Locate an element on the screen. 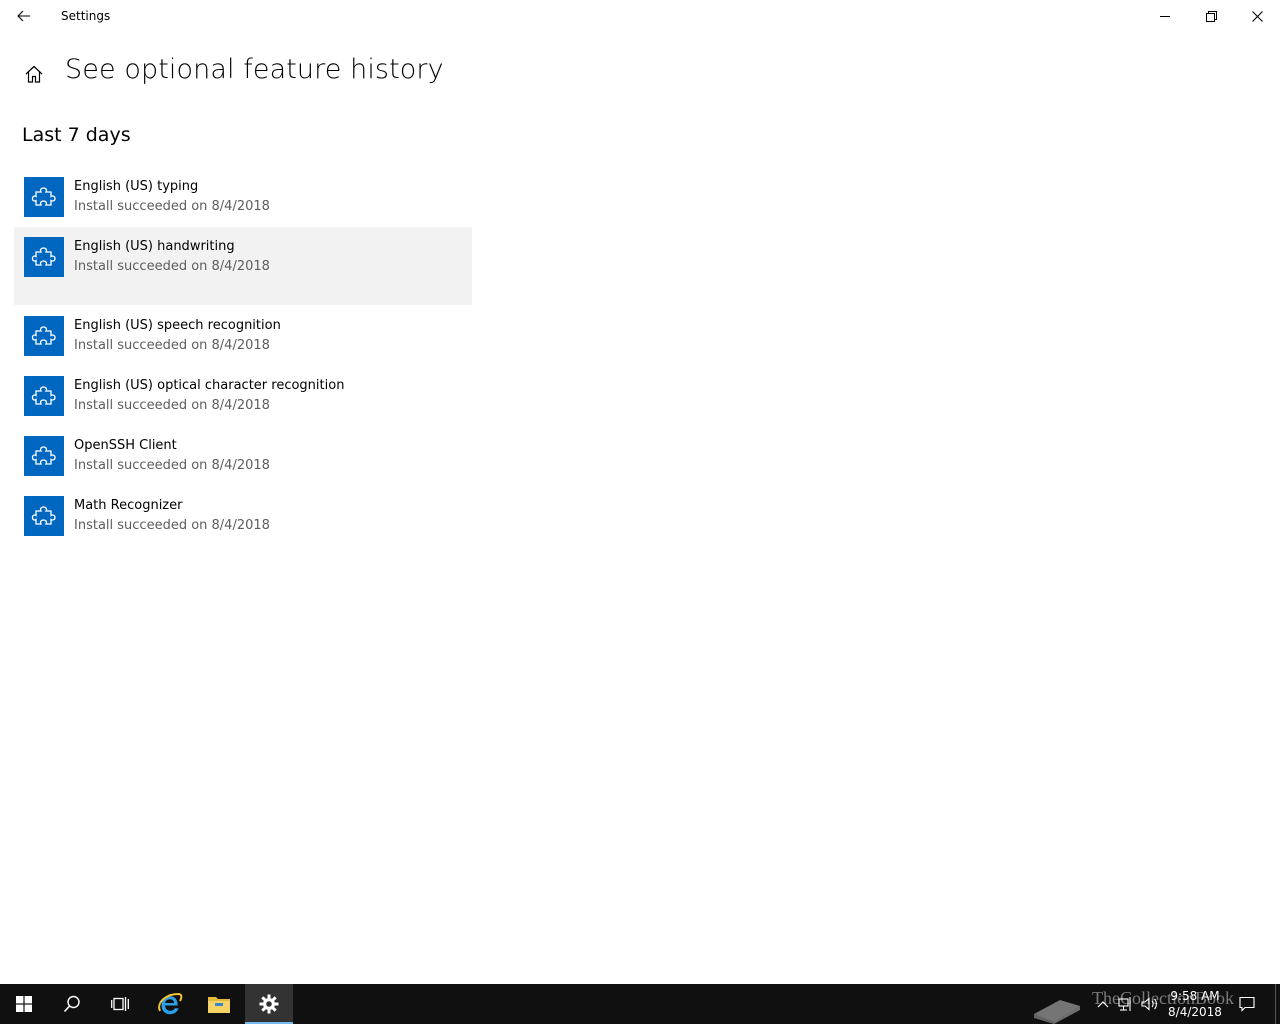 This screenshot has height=1024, width=1280. book-icon is located at coordinates (1057, 1012).